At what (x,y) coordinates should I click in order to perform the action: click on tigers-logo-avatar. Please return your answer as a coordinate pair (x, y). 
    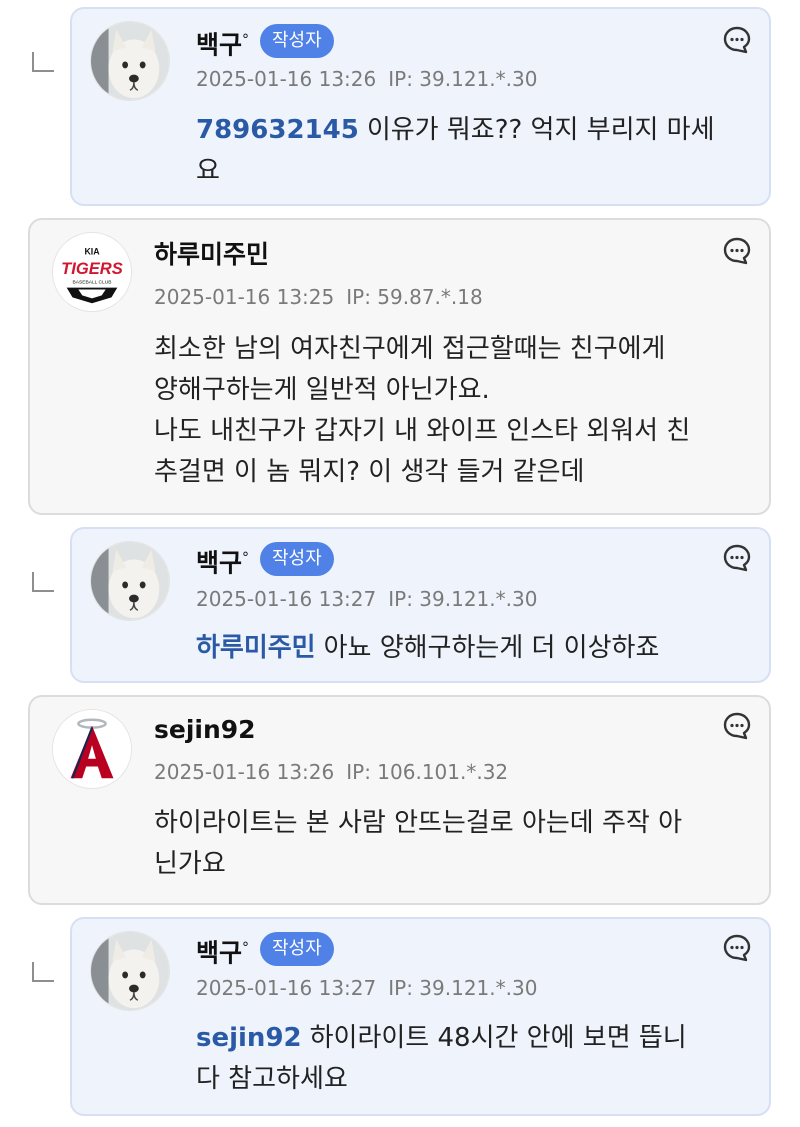
    Looking at the image, I should click on (92, 272).